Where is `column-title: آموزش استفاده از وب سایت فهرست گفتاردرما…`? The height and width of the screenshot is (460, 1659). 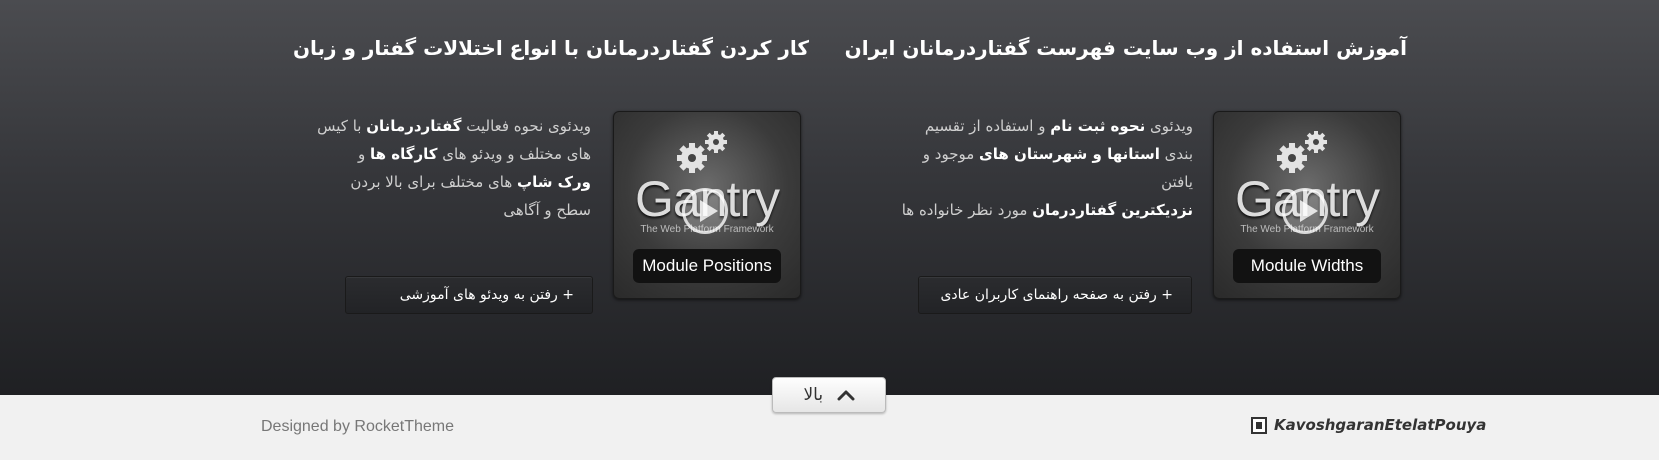
column-title: آموزش استفاده از وب سایت فهرست گفتاردرما… is located at coordinates (1125, 48).